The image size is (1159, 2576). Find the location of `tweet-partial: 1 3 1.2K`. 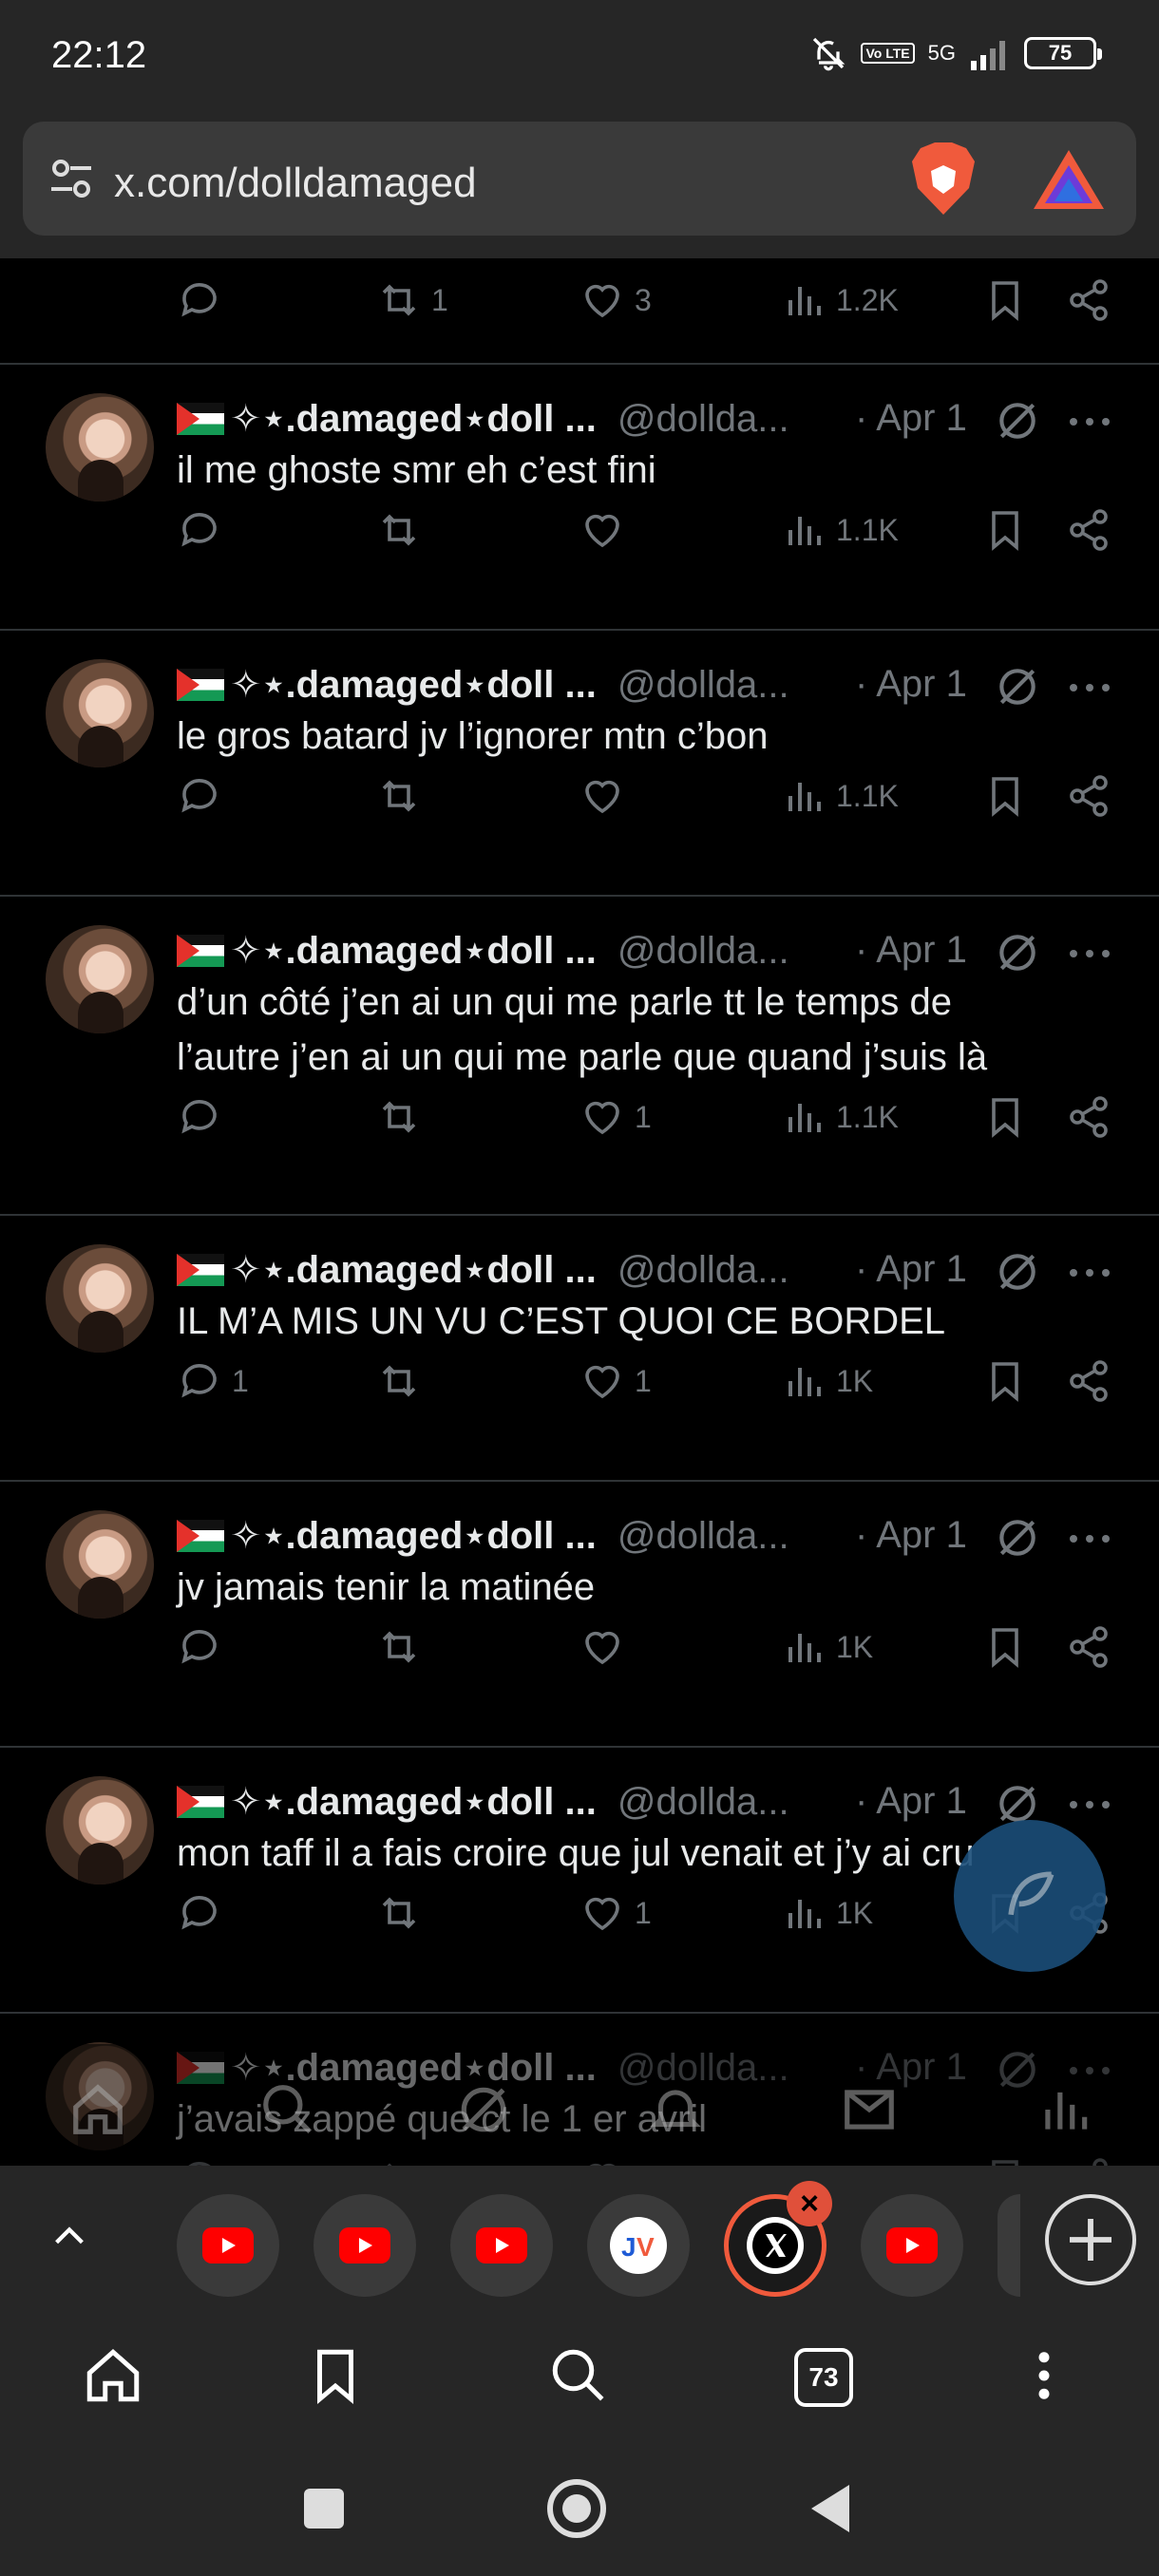

tweet-partial: 1 3 1.2K is located at coordinates (579, 311).